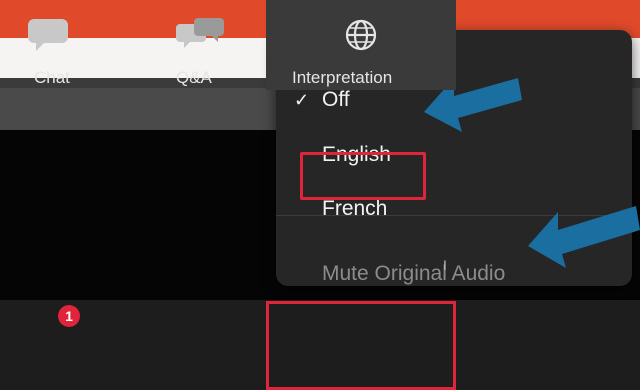  I want to click on menu-item-label: French, so click(355, 208).